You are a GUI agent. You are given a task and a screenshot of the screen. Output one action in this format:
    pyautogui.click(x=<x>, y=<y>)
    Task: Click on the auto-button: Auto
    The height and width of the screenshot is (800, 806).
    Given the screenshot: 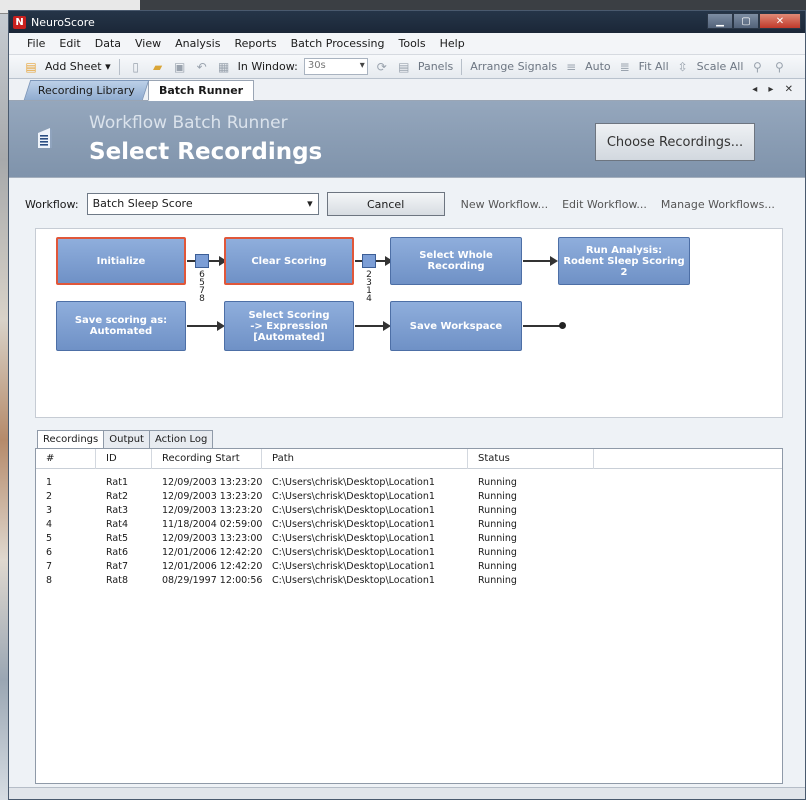 What is the action you would take?
    pyautogui.click(x=598, y=66)
    